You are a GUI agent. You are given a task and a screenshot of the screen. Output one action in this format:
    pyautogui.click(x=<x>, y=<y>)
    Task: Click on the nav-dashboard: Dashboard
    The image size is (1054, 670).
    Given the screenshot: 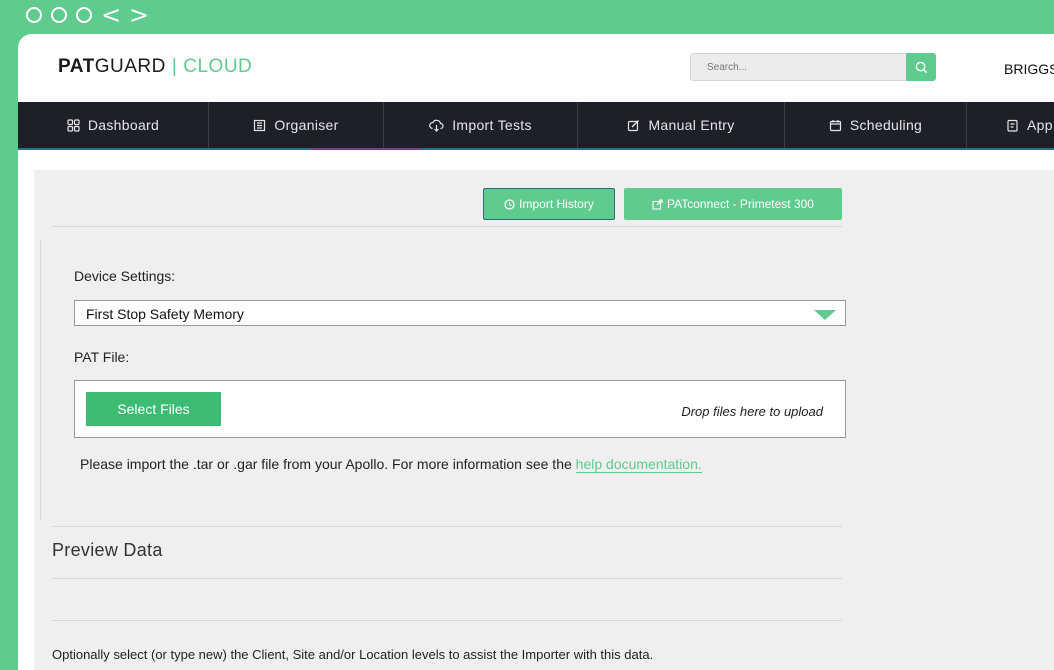 What is the action you would take?
    pyautogui.click(x=113, y=125)
    